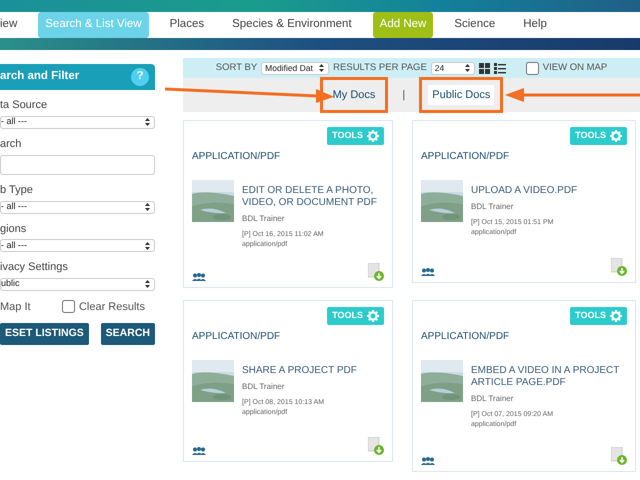 The height and width of the screenshot is (480, 640). I want to click on checkbox-label: VIEW ON MAP, so click(575, 67).